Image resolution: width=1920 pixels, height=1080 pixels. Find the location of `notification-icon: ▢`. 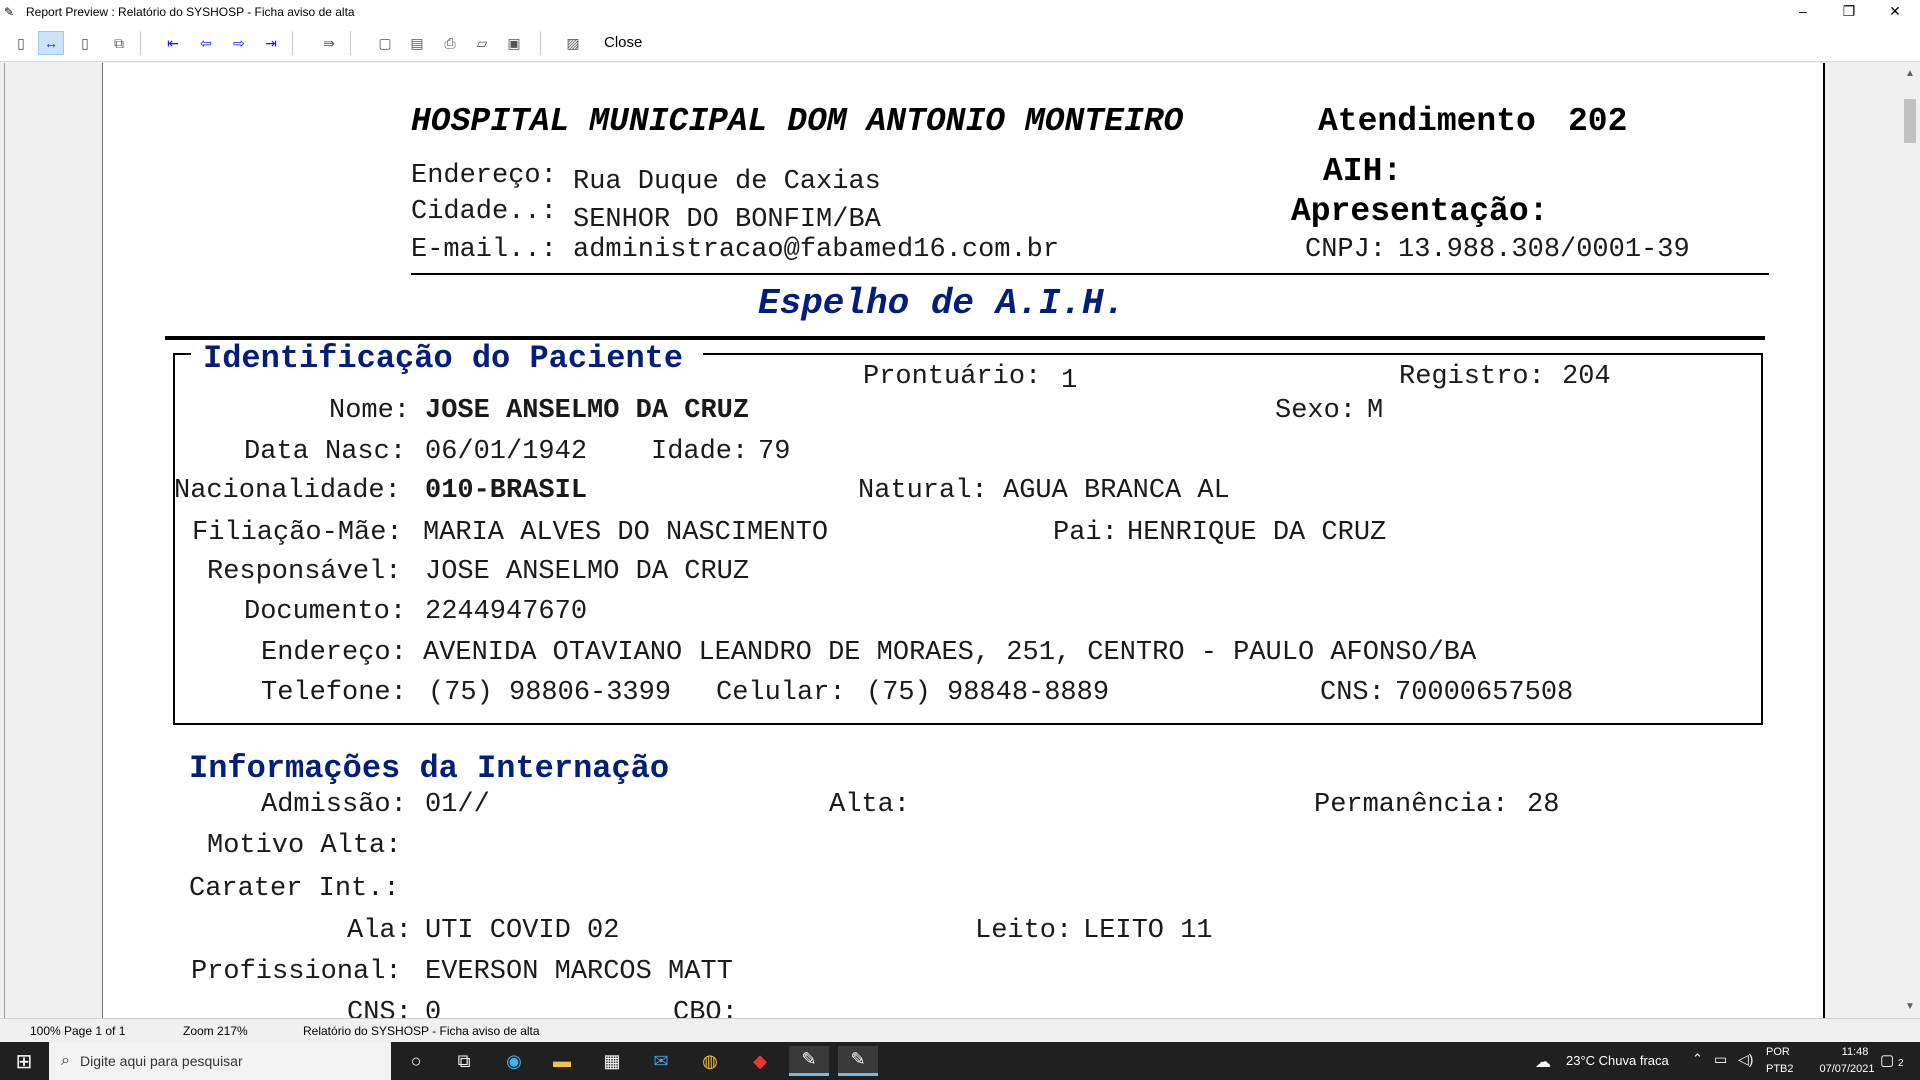

notification-icon: ▢ is located at coordinates (1887, 1060).